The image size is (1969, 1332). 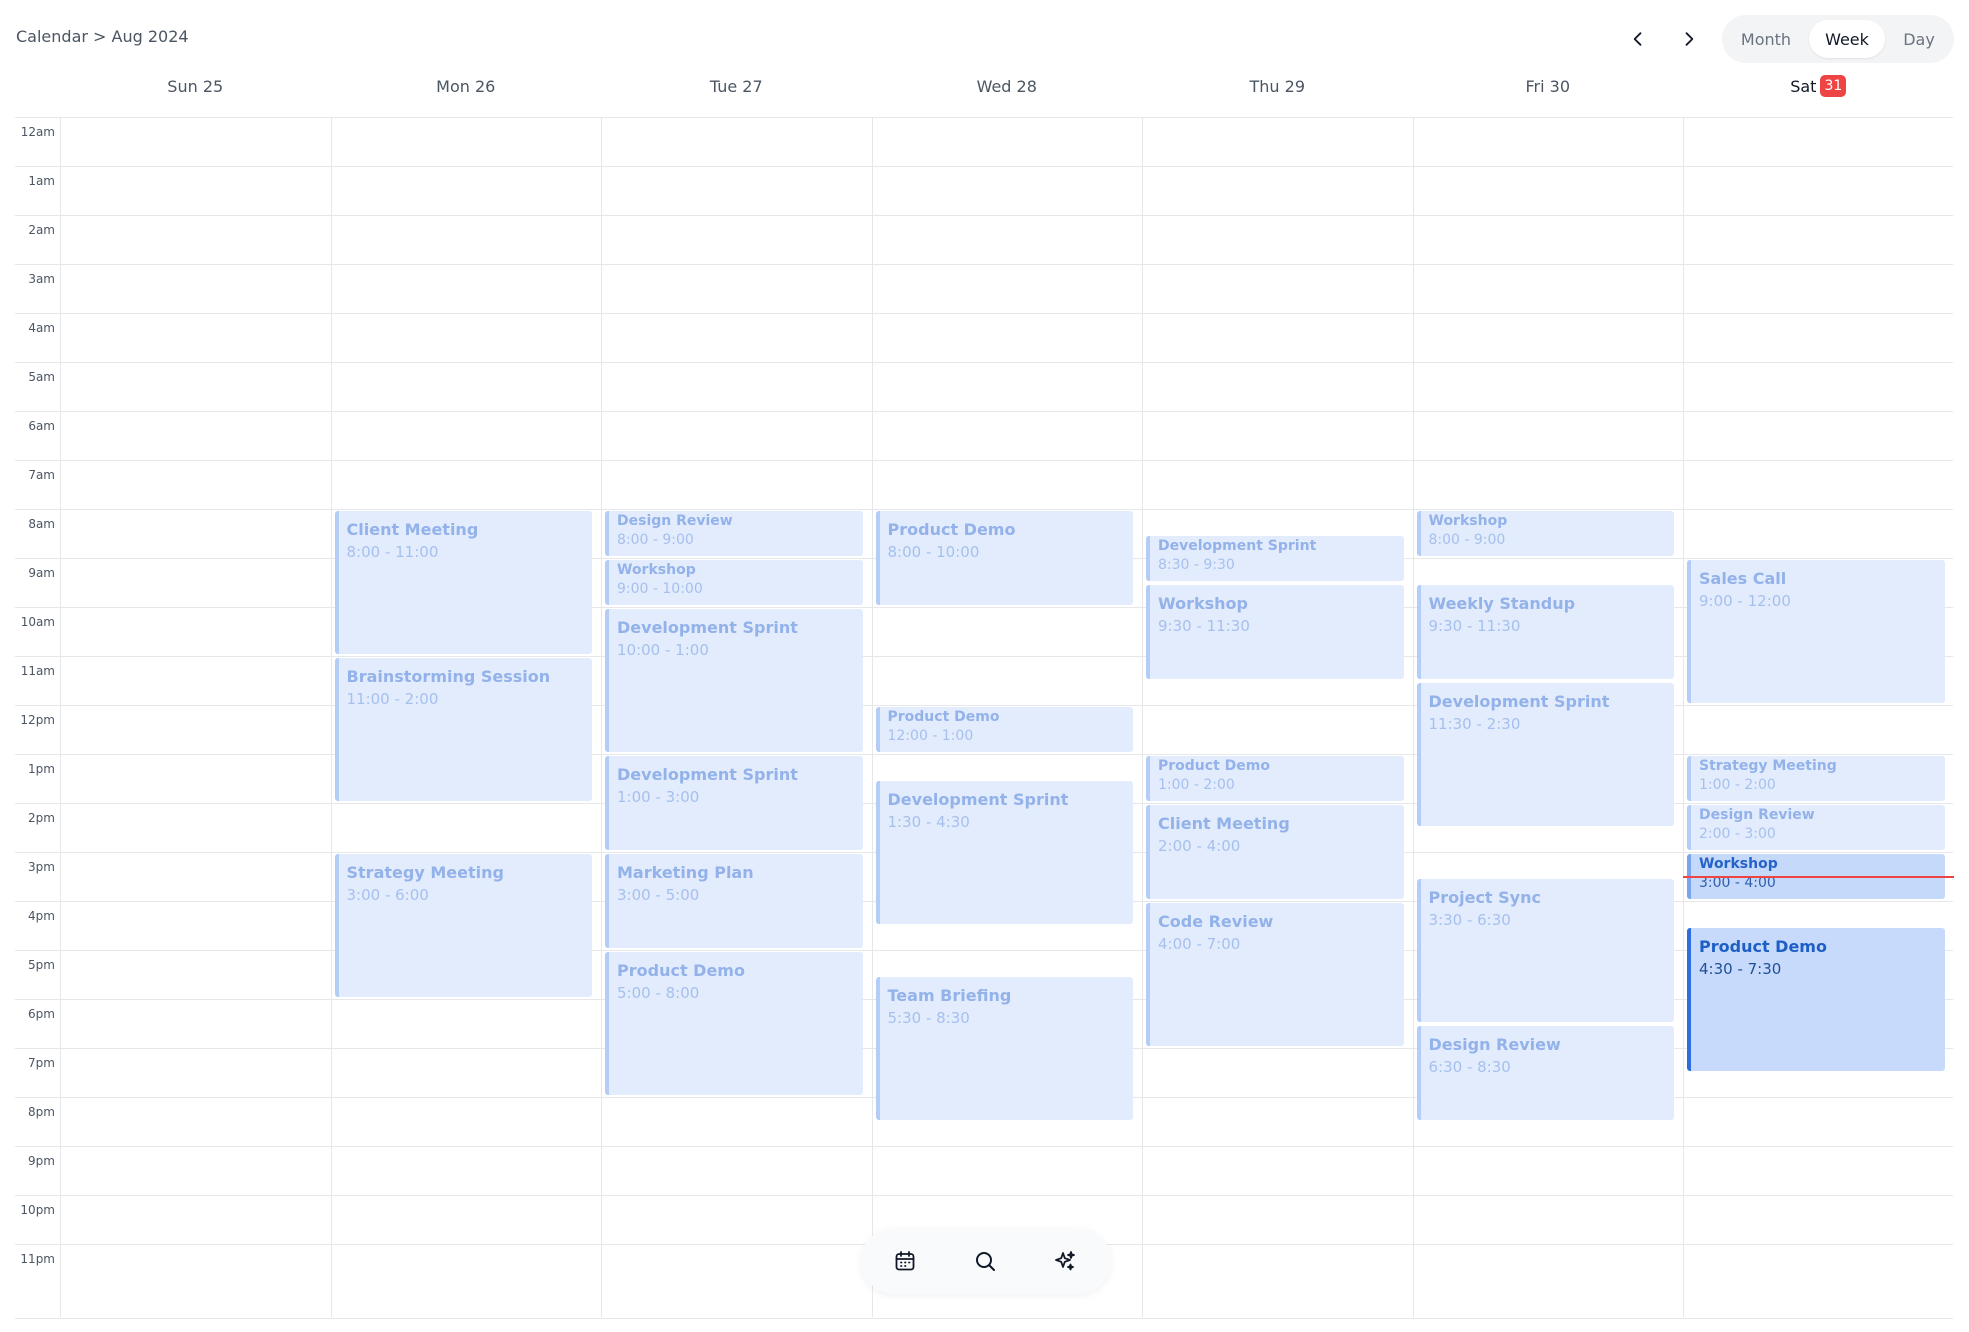 What do you see at coordinates (392, 699) in the screenshot?
I see `event-time: 11:00 - 2:00` at bounding box center [392, 699].